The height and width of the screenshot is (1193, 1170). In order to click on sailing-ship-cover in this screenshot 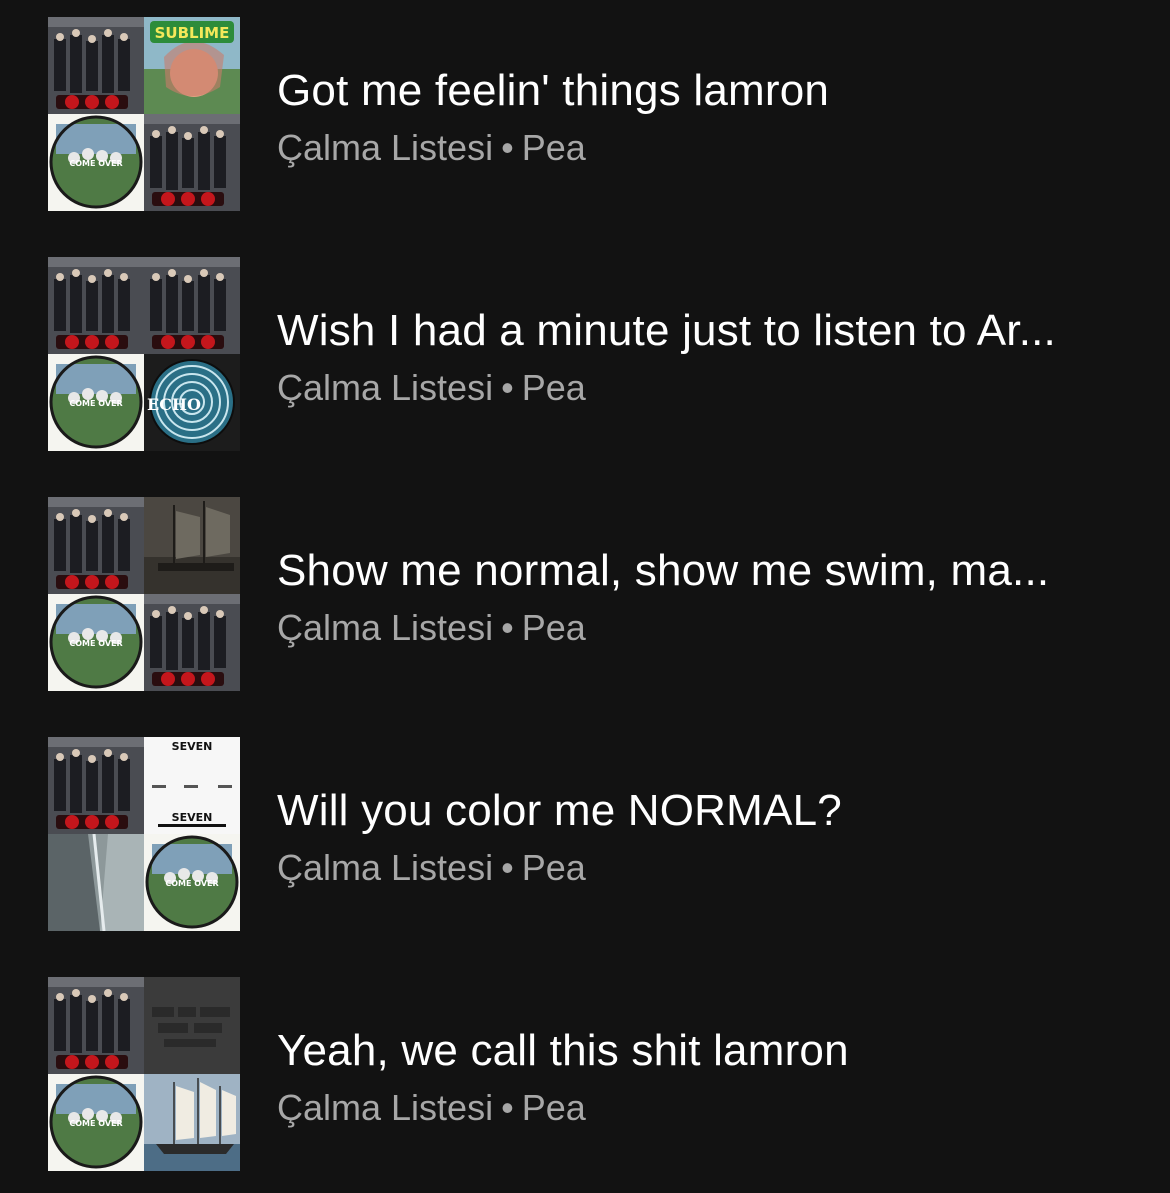, I will do `click(192, 1122)`.